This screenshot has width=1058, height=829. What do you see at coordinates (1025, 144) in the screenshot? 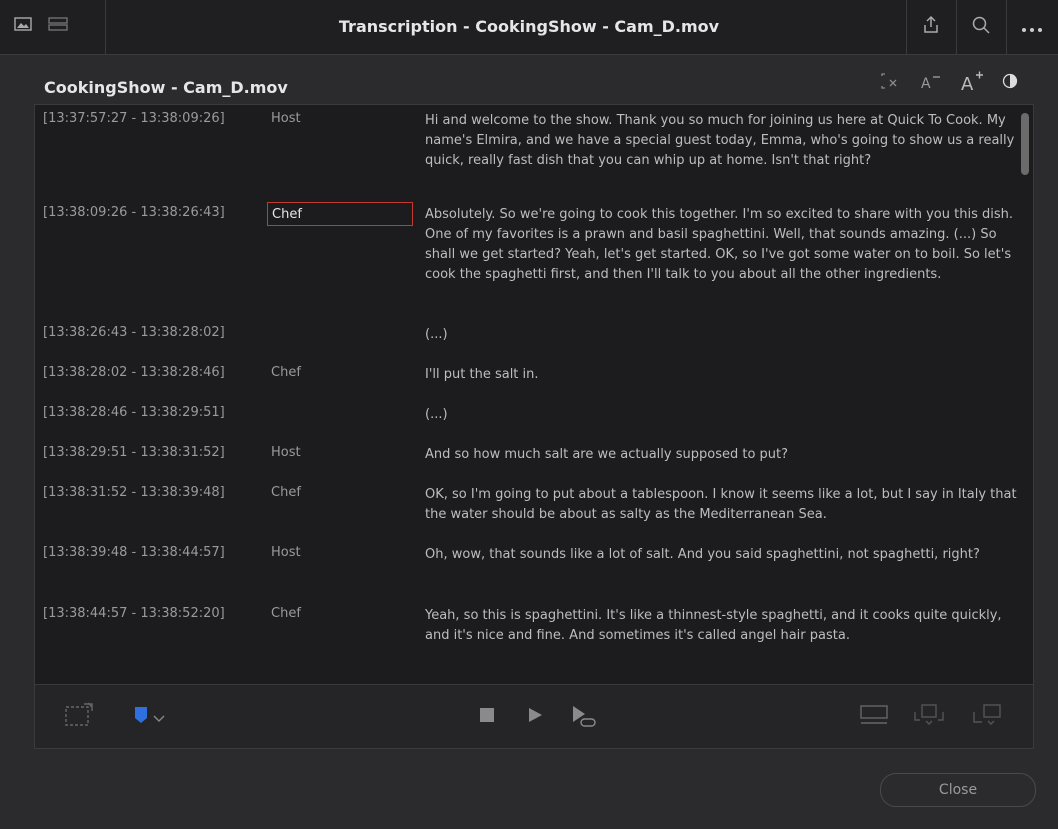
I see `vertical-scrollbar` at bounding box center [1025, 144].